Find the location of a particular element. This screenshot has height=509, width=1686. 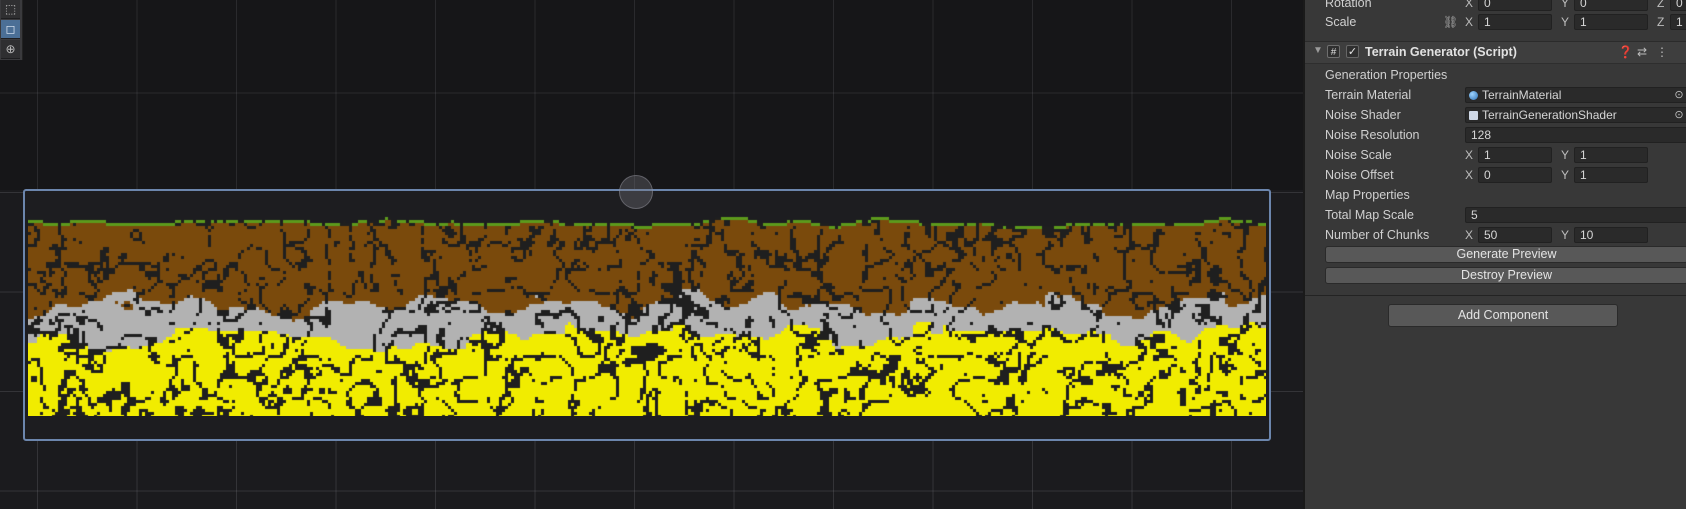

rotation-x-field: 0 is located at coordinates (1515, 5).